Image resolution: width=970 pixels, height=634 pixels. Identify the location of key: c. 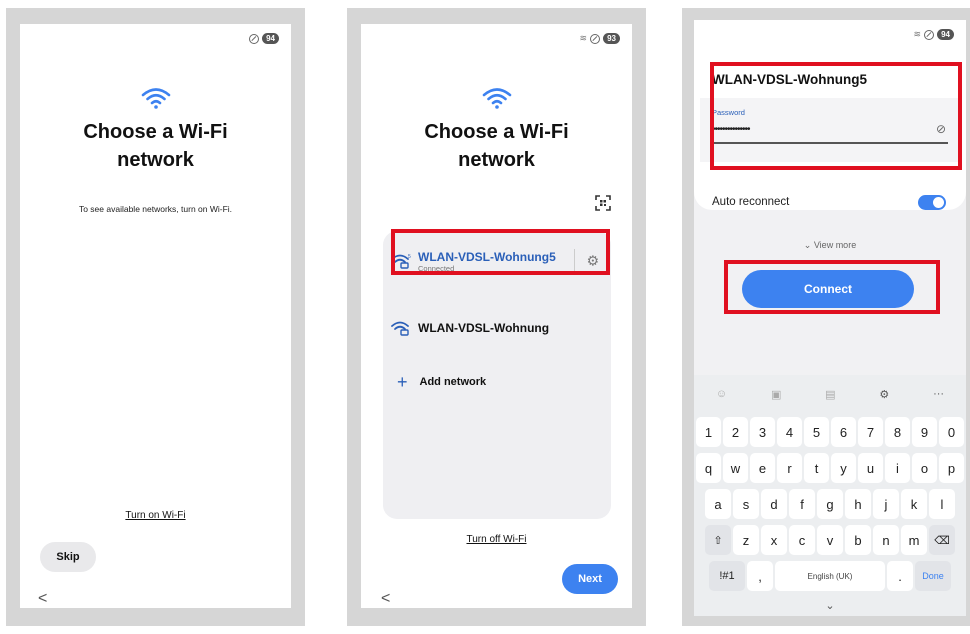
(802, 540).